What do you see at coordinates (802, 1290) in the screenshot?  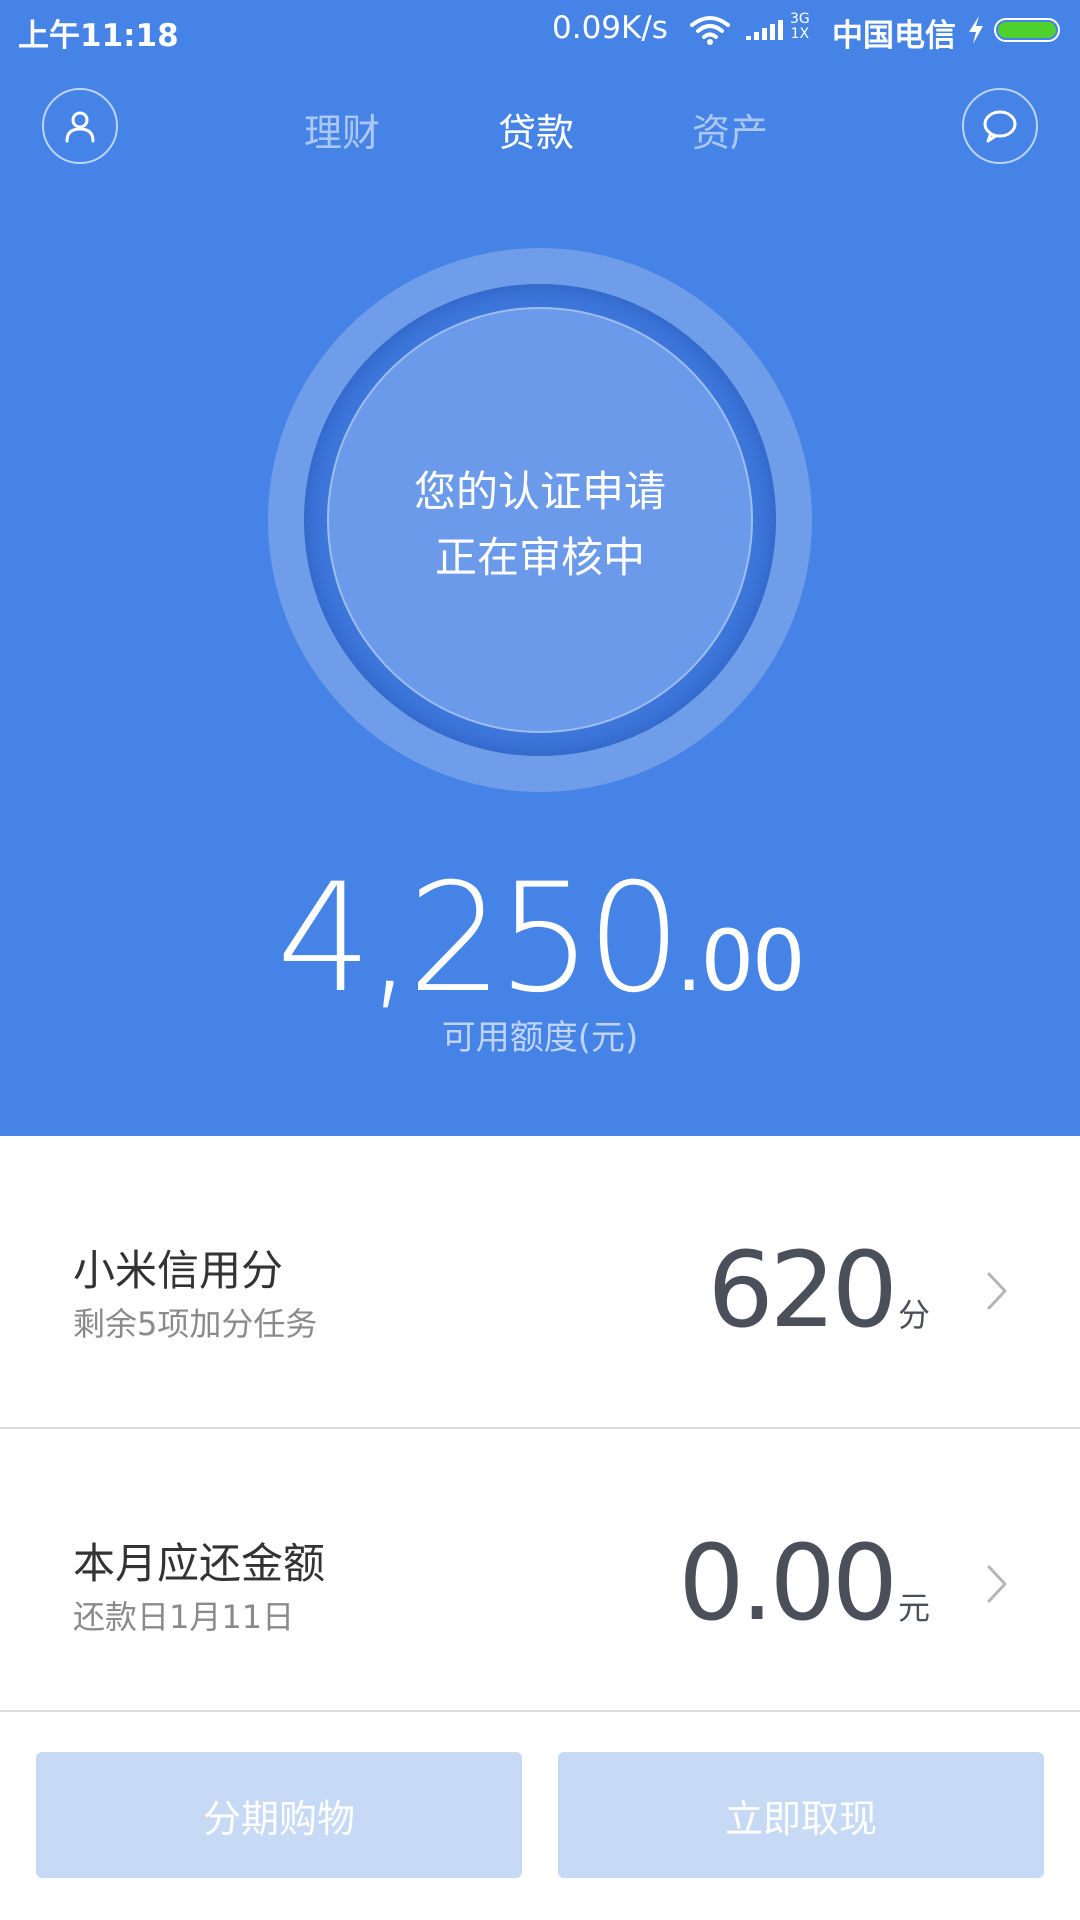 I see `credit-score-number: 620` at bounding box center [802, 1290].